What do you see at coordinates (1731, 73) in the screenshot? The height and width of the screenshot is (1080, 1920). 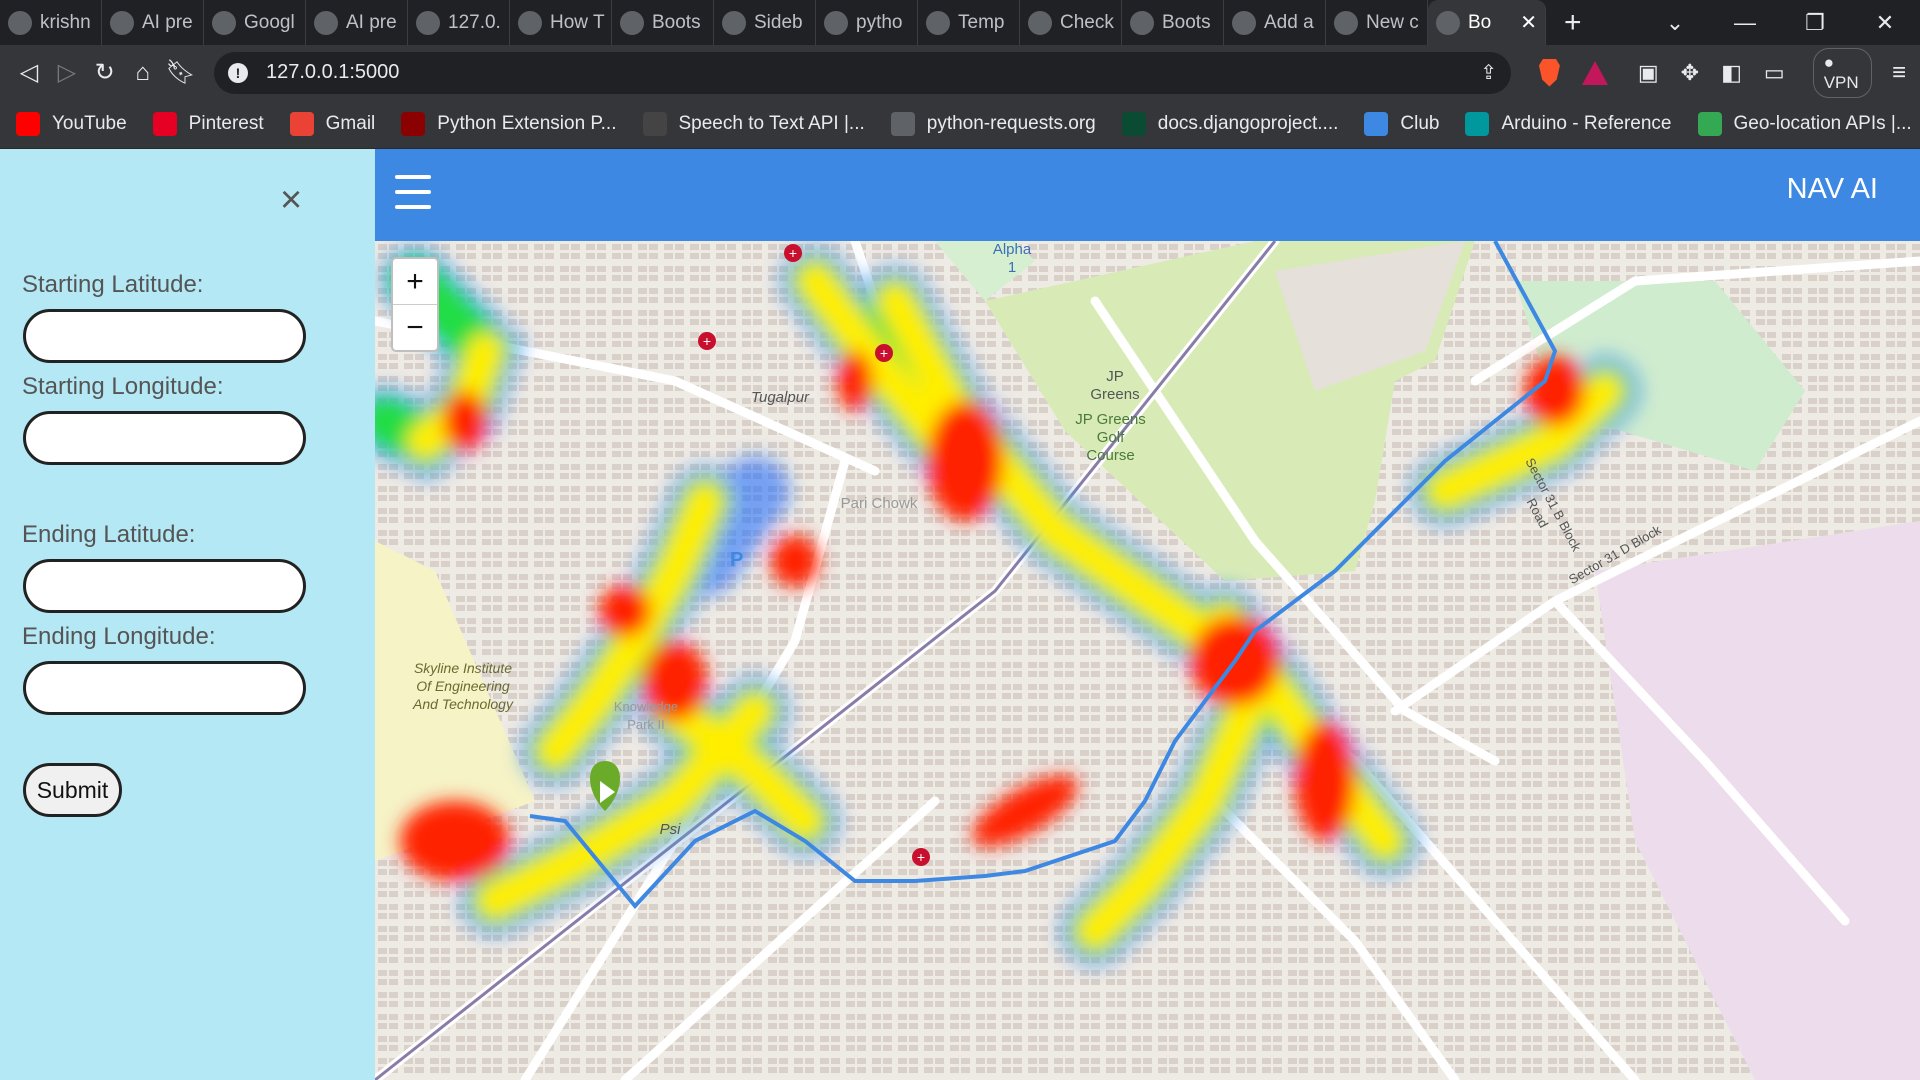 I see `sidebar-toggle-icon: ◧` at bounding box center [1731, 73].